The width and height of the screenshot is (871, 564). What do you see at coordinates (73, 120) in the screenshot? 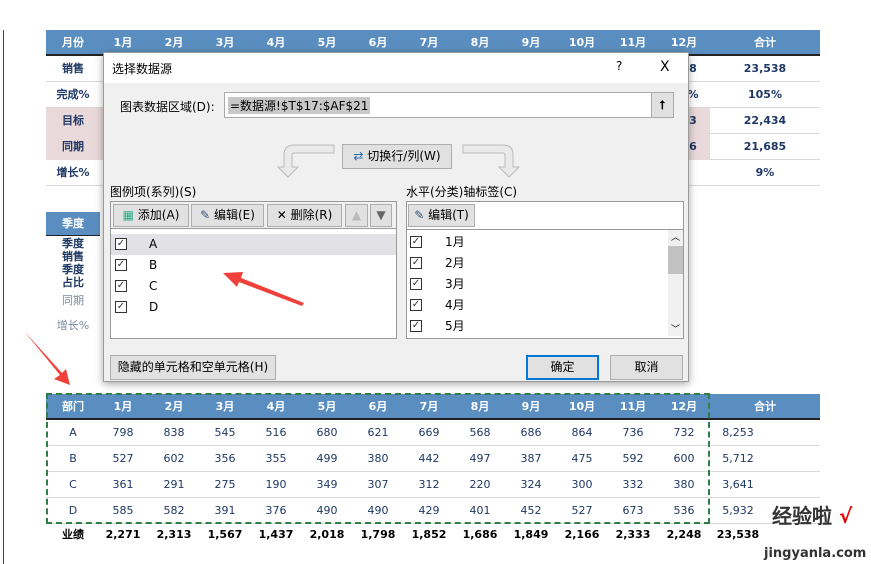
I see `row-label: 目标` at bounding box center [73, 120].